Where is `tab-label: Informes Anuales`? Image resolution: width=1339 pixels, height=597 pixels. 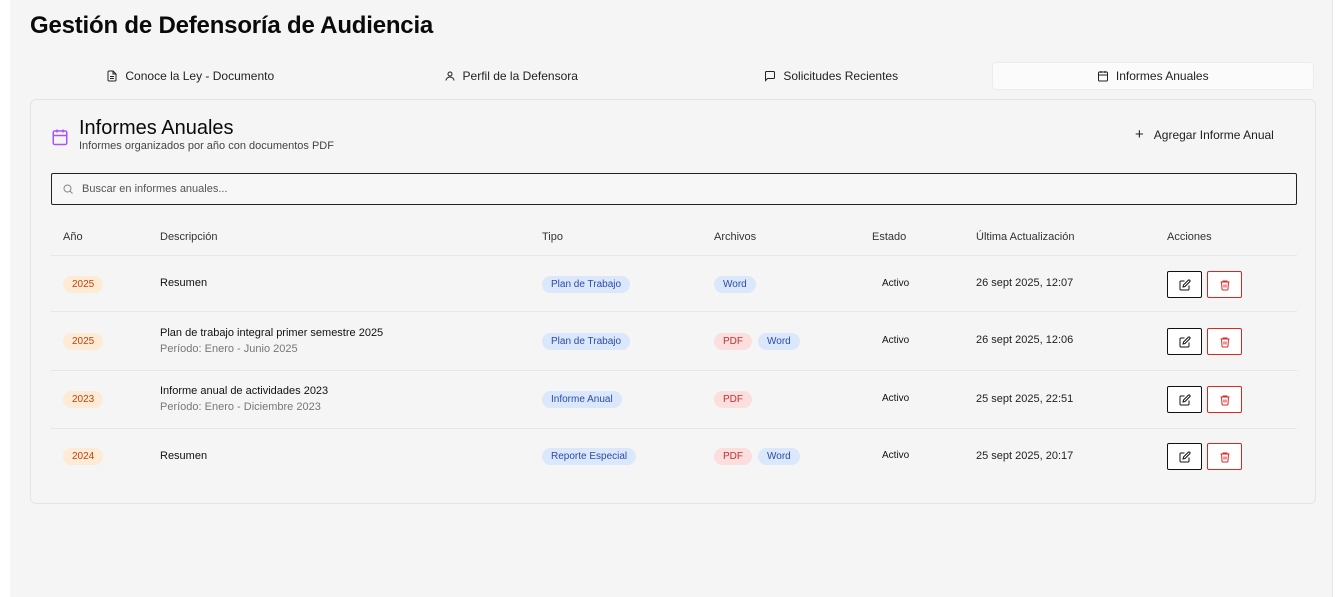
tab-label: Informes Anuales is located at coordinates (1162, 76).